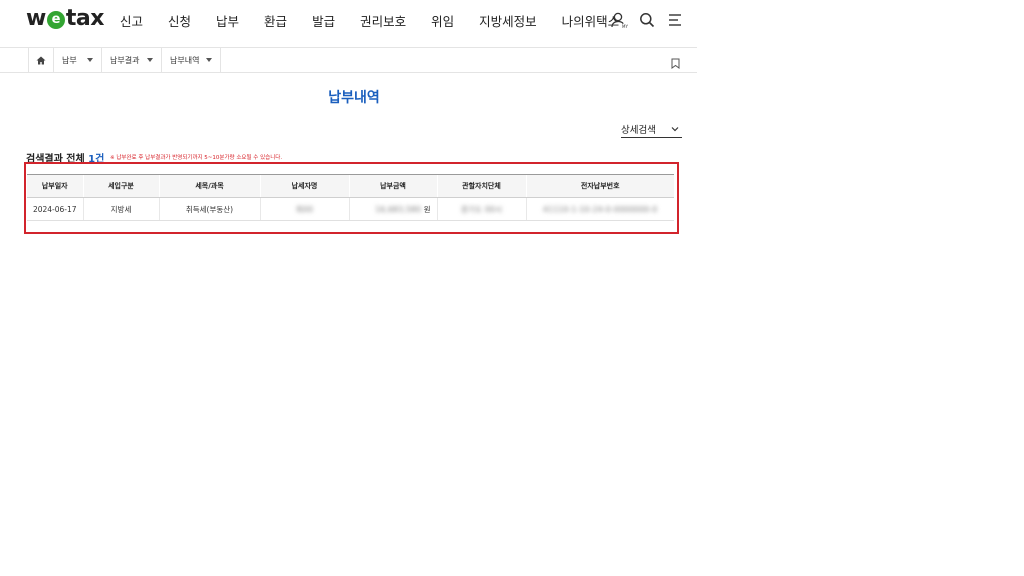 Image resolution: width=1024 pixels, height=576 pixels. I want to click on amount-unit: 원, so click(427, 209).